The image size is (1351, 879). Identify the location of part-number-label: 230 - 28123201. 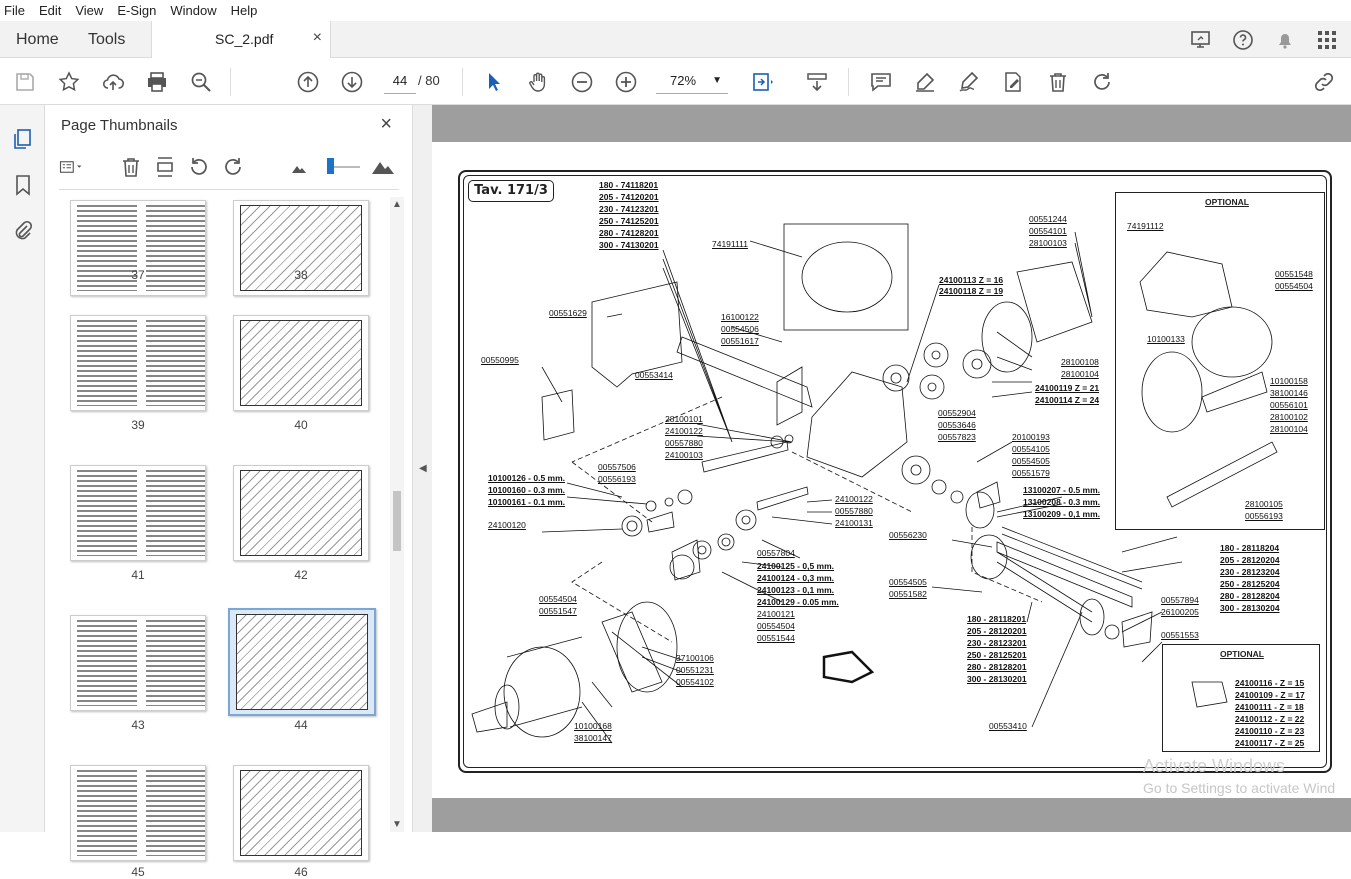
(997, 643).